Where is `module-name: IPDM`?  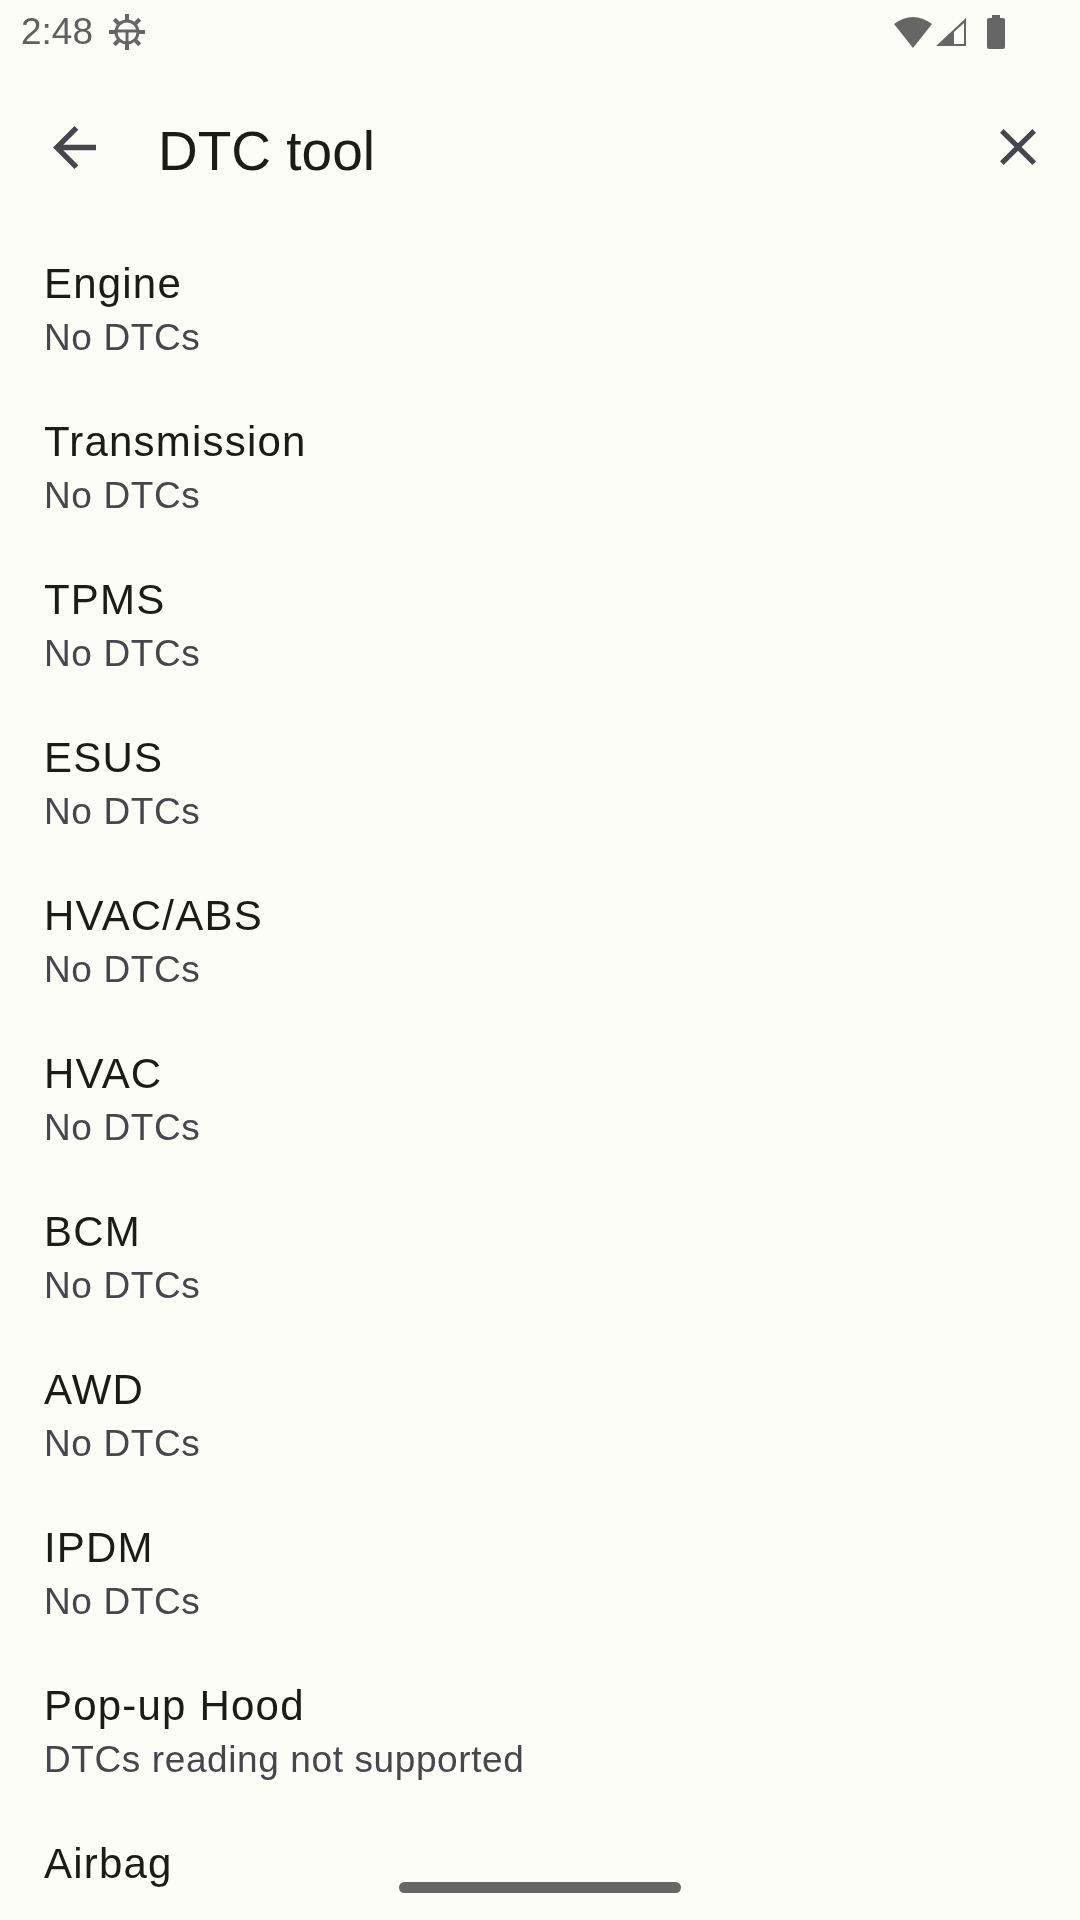
module-name: IPDM is located at coordinates (99, 1548).